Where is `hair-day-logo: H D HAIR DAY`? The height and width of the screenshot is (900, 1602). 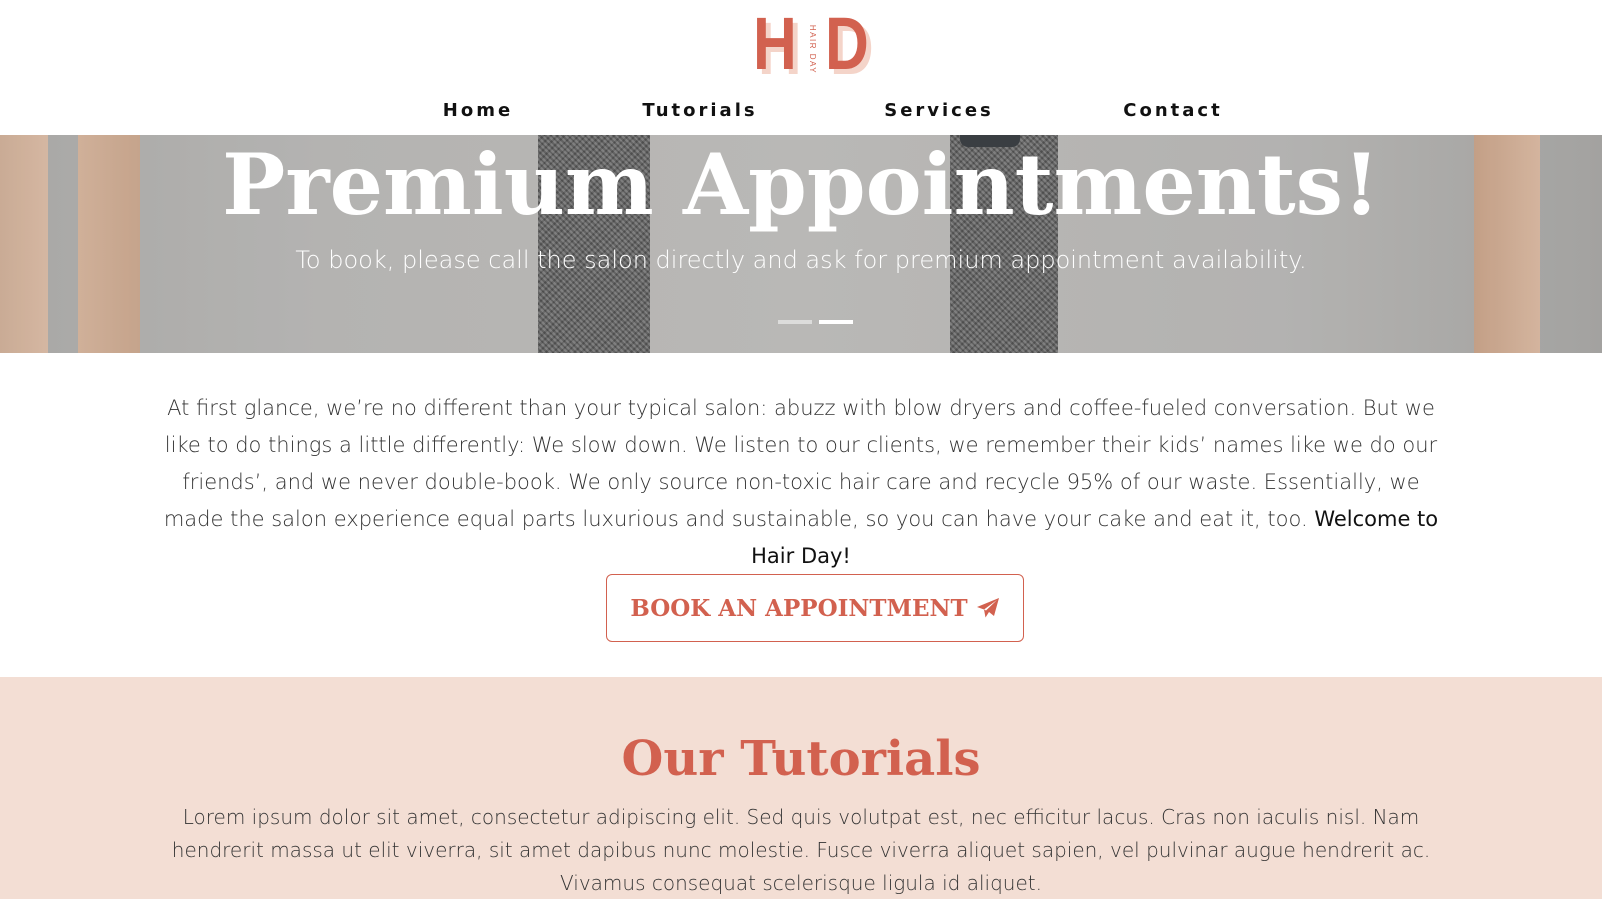 hair-day-logo: H D HAIR DAY is located at coordinates (815, 43).